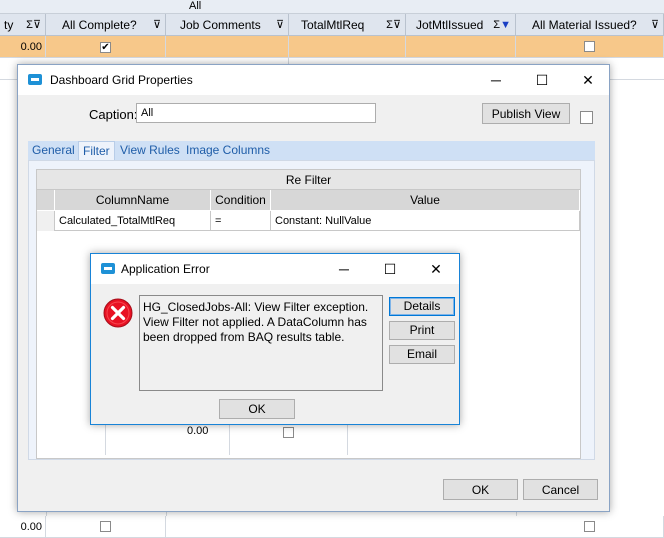  Describe the element at coordinates (256, 113) in the screenshot. I see `caption-input: All` at that location.